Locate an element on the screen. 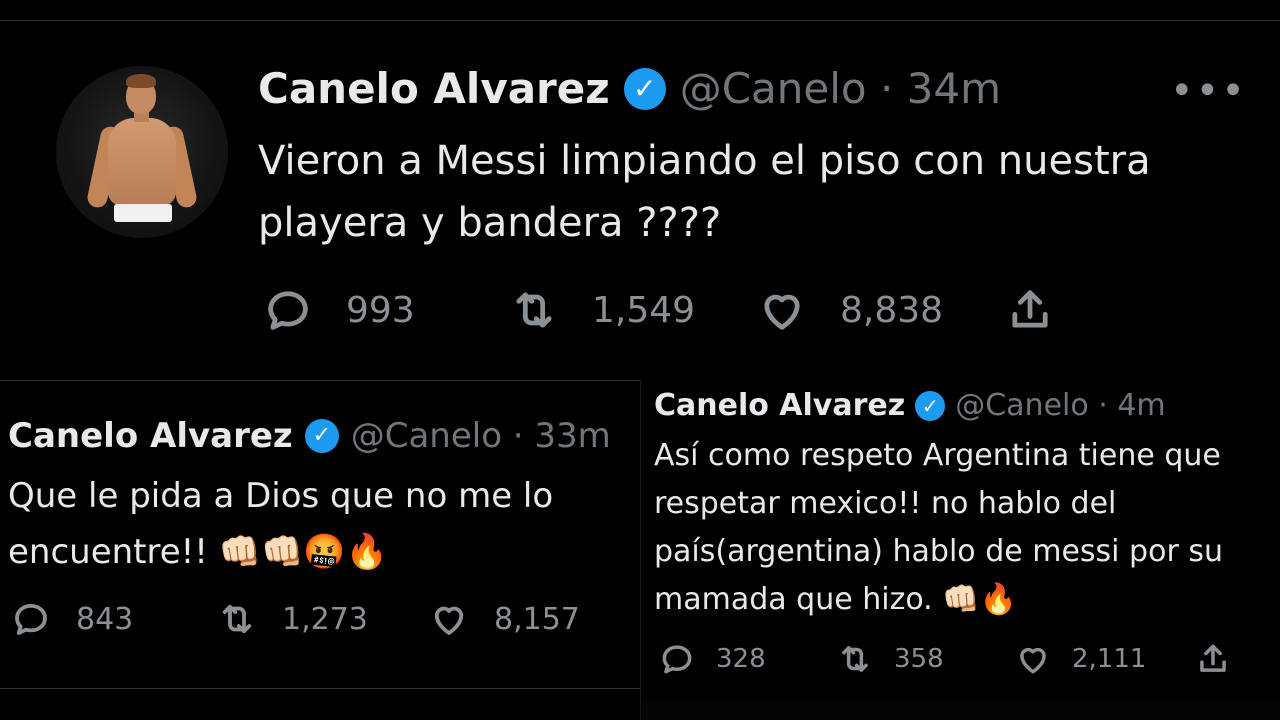  avatar is located at coordinates (142, 152).